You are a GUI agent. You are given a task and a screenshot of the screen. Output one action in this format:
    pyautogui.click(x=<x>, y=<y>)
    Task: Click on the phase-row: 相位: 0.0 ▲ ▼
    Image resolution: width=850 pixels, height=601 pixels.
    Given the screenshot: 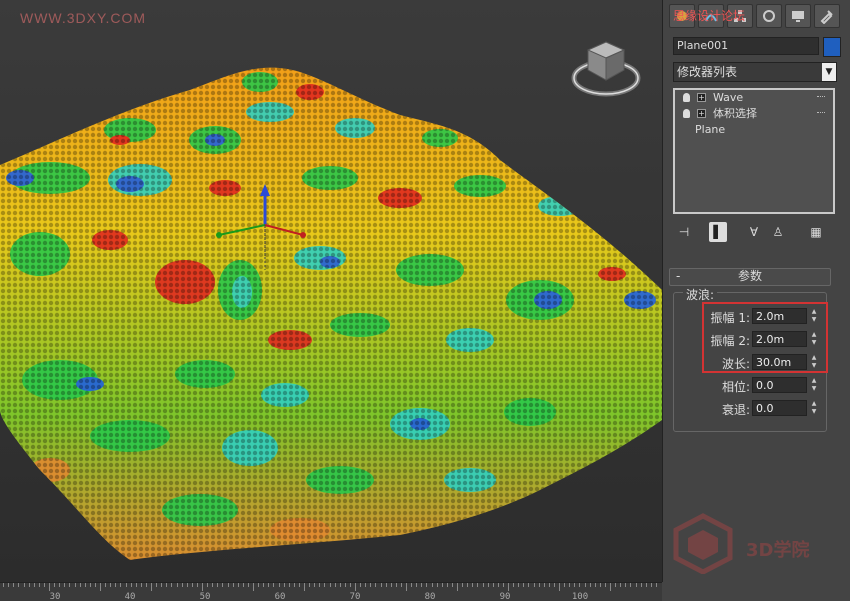 What is the action you would take?
    pyautogui.click(x=748, y=386)
    